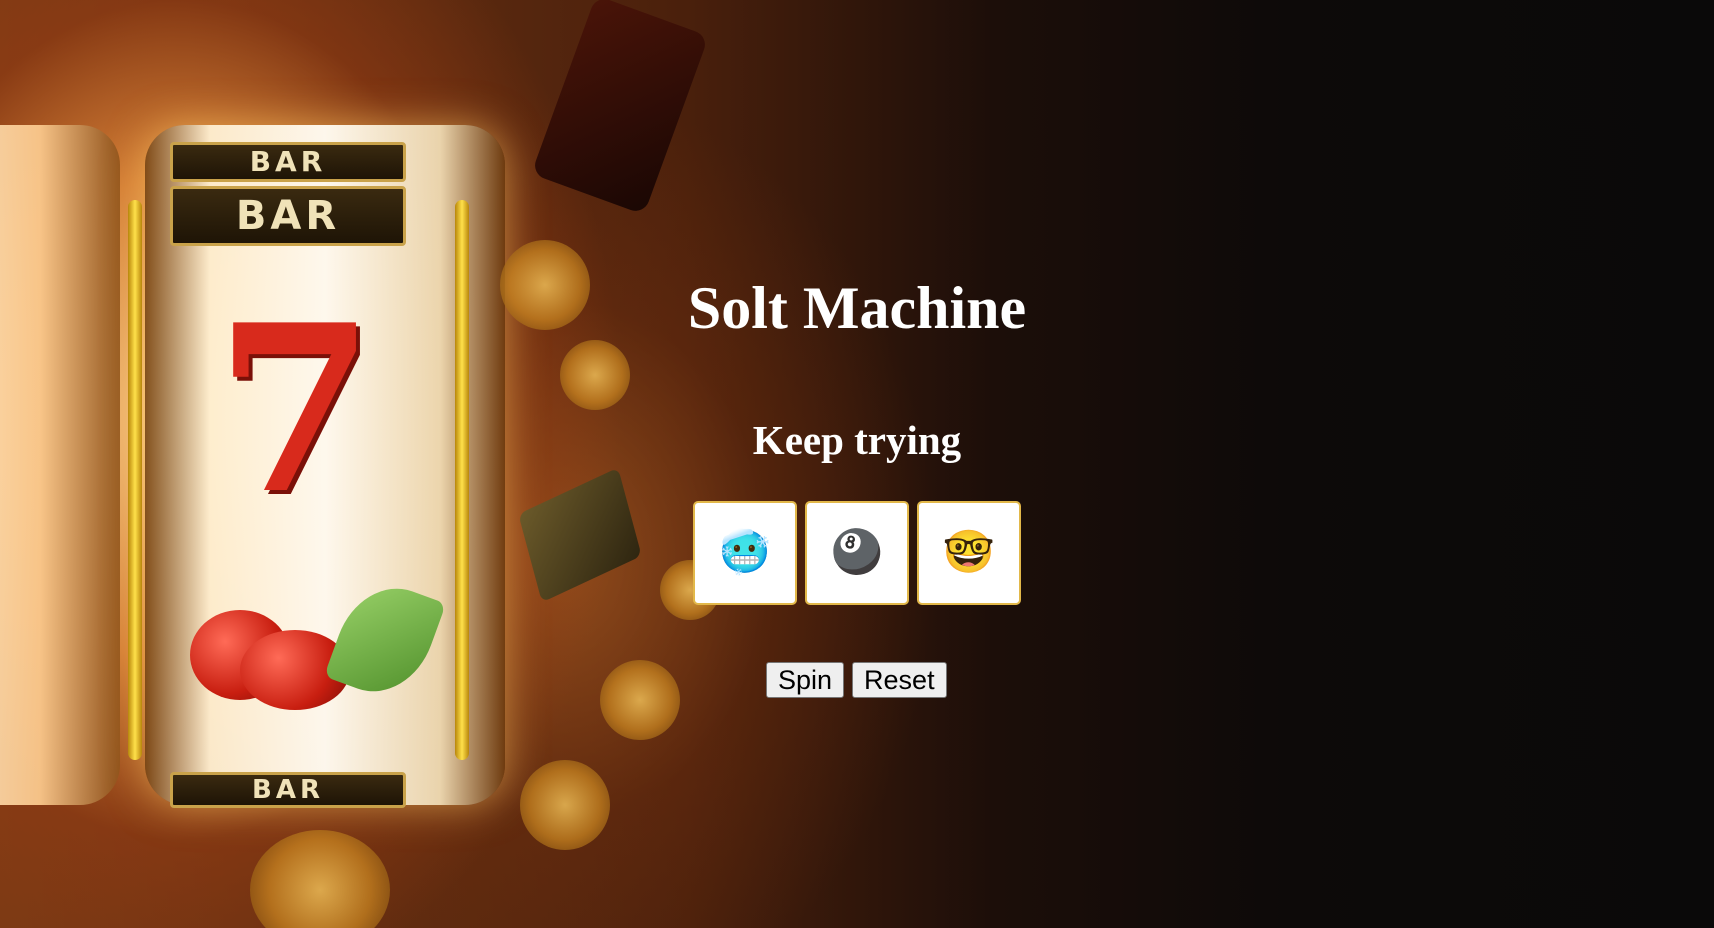 This screenshot has height=928, width=1714. I want to click on slot-1: 🥶, so click(745, 553).